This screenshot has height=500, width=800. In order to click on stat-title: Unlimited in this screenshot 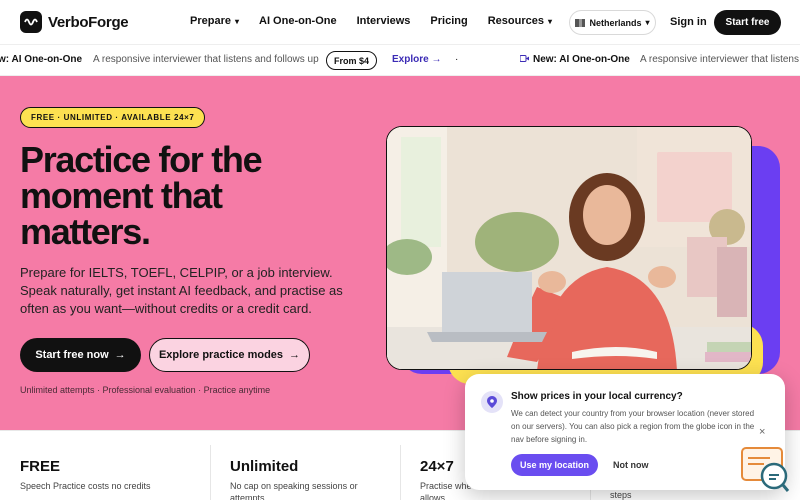, I will do `click(264, 466)`.